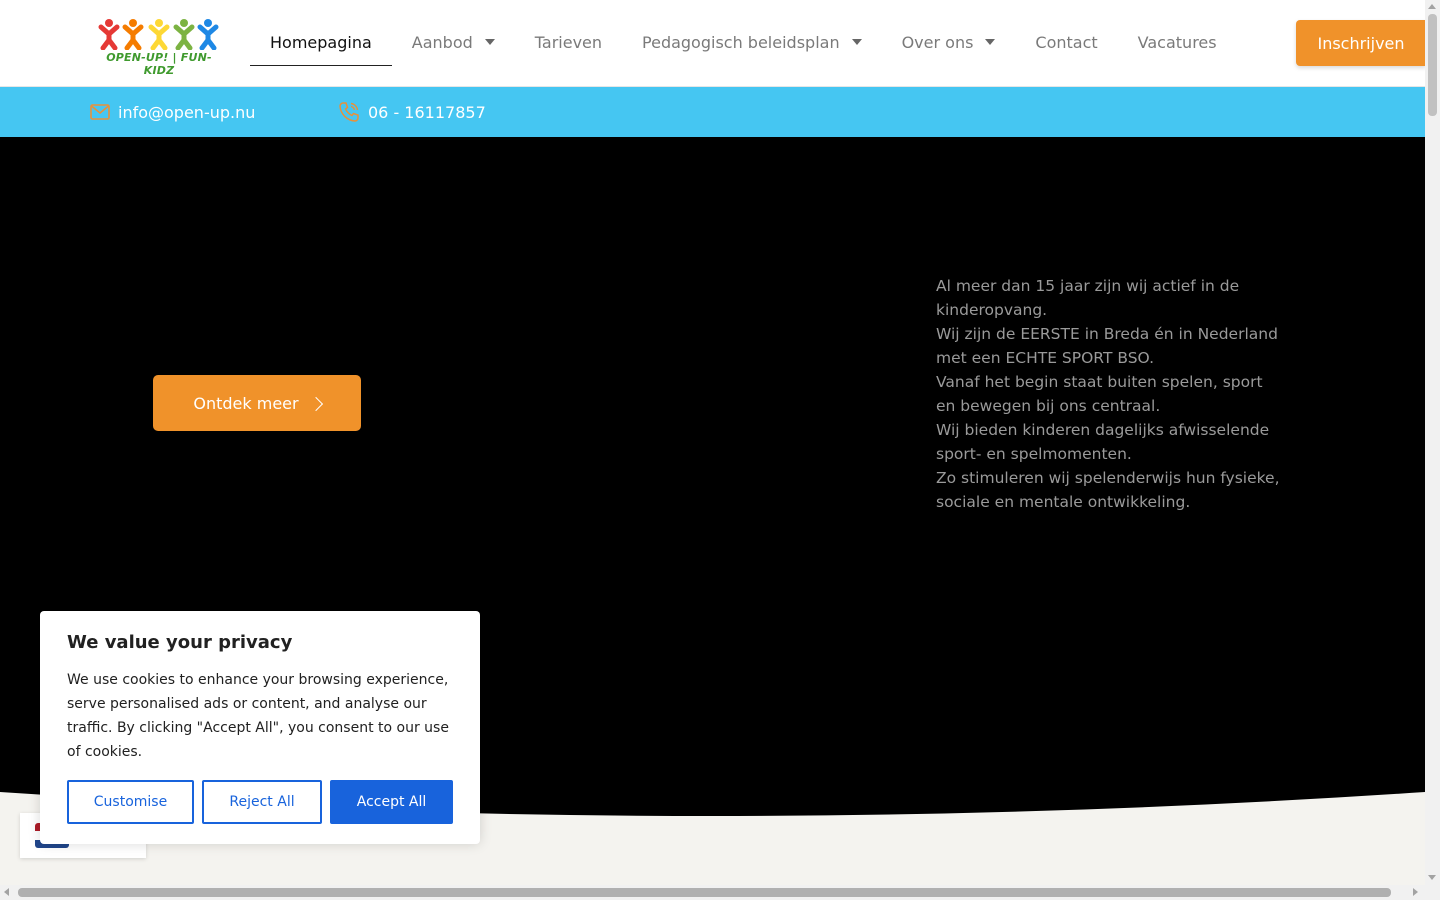 The image size is (1440, 900). What do you see at coordinates (187, 112) in the screenshot?
I see `email-text: info@open-up.nu` at bounding box center [187, 112].